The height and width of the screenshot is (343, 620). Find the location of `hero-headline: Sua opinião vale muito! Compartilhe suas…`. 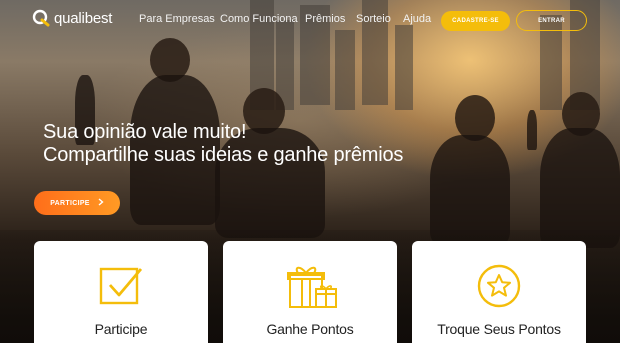

hero-headline: Sua opinião vale muito! Compartilhe suas… is located at coordinates (223, 144).